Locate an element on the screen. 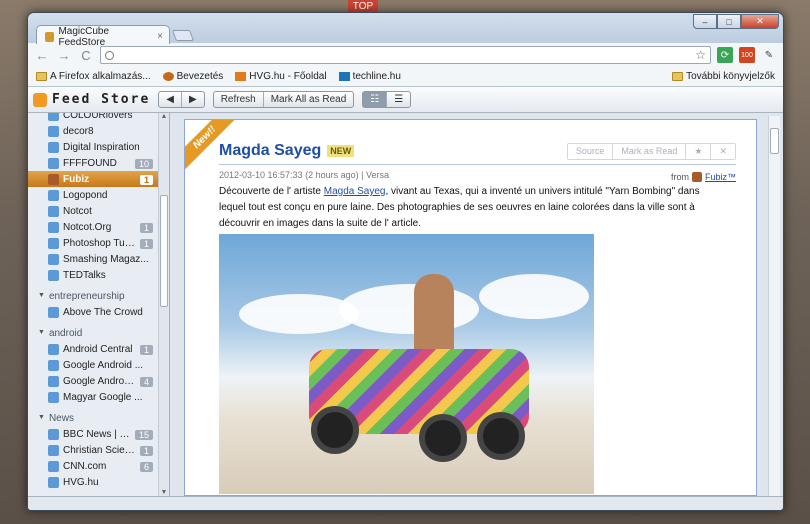  list-view-button: ☰ is located at coordinates (398, 99).